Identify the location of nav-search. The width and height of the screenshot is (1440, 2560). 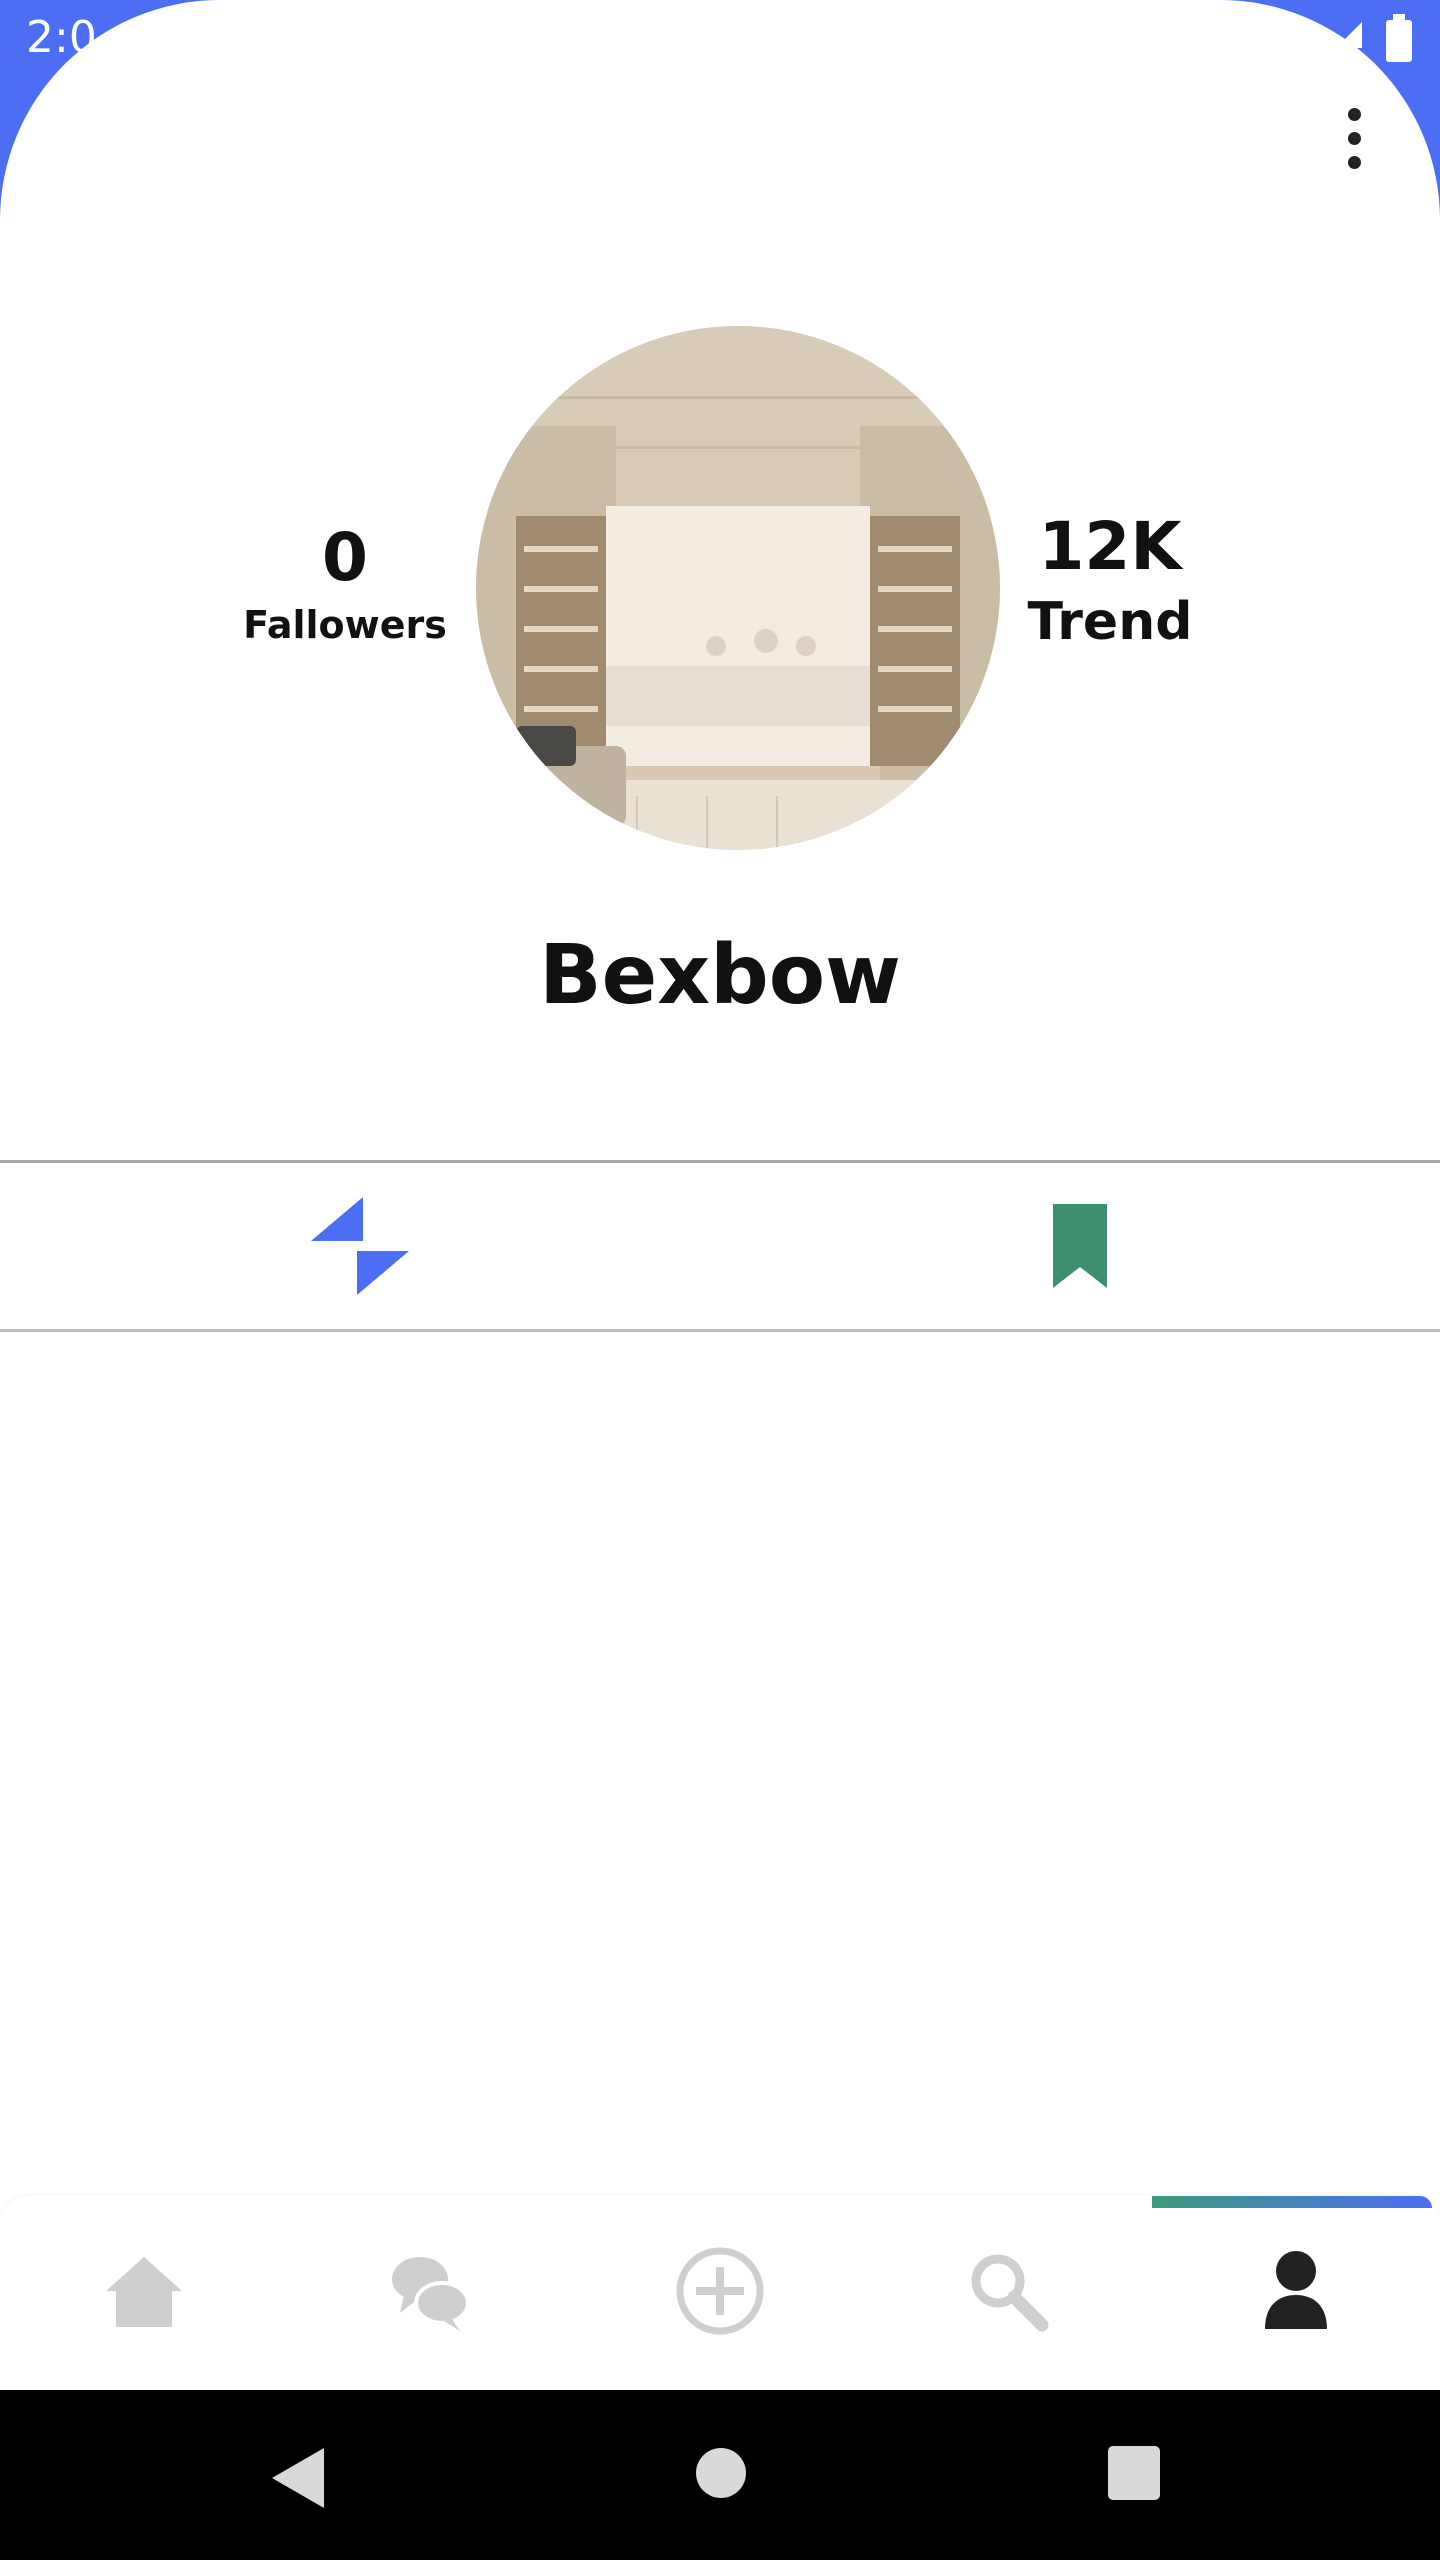
(1008, 2291).